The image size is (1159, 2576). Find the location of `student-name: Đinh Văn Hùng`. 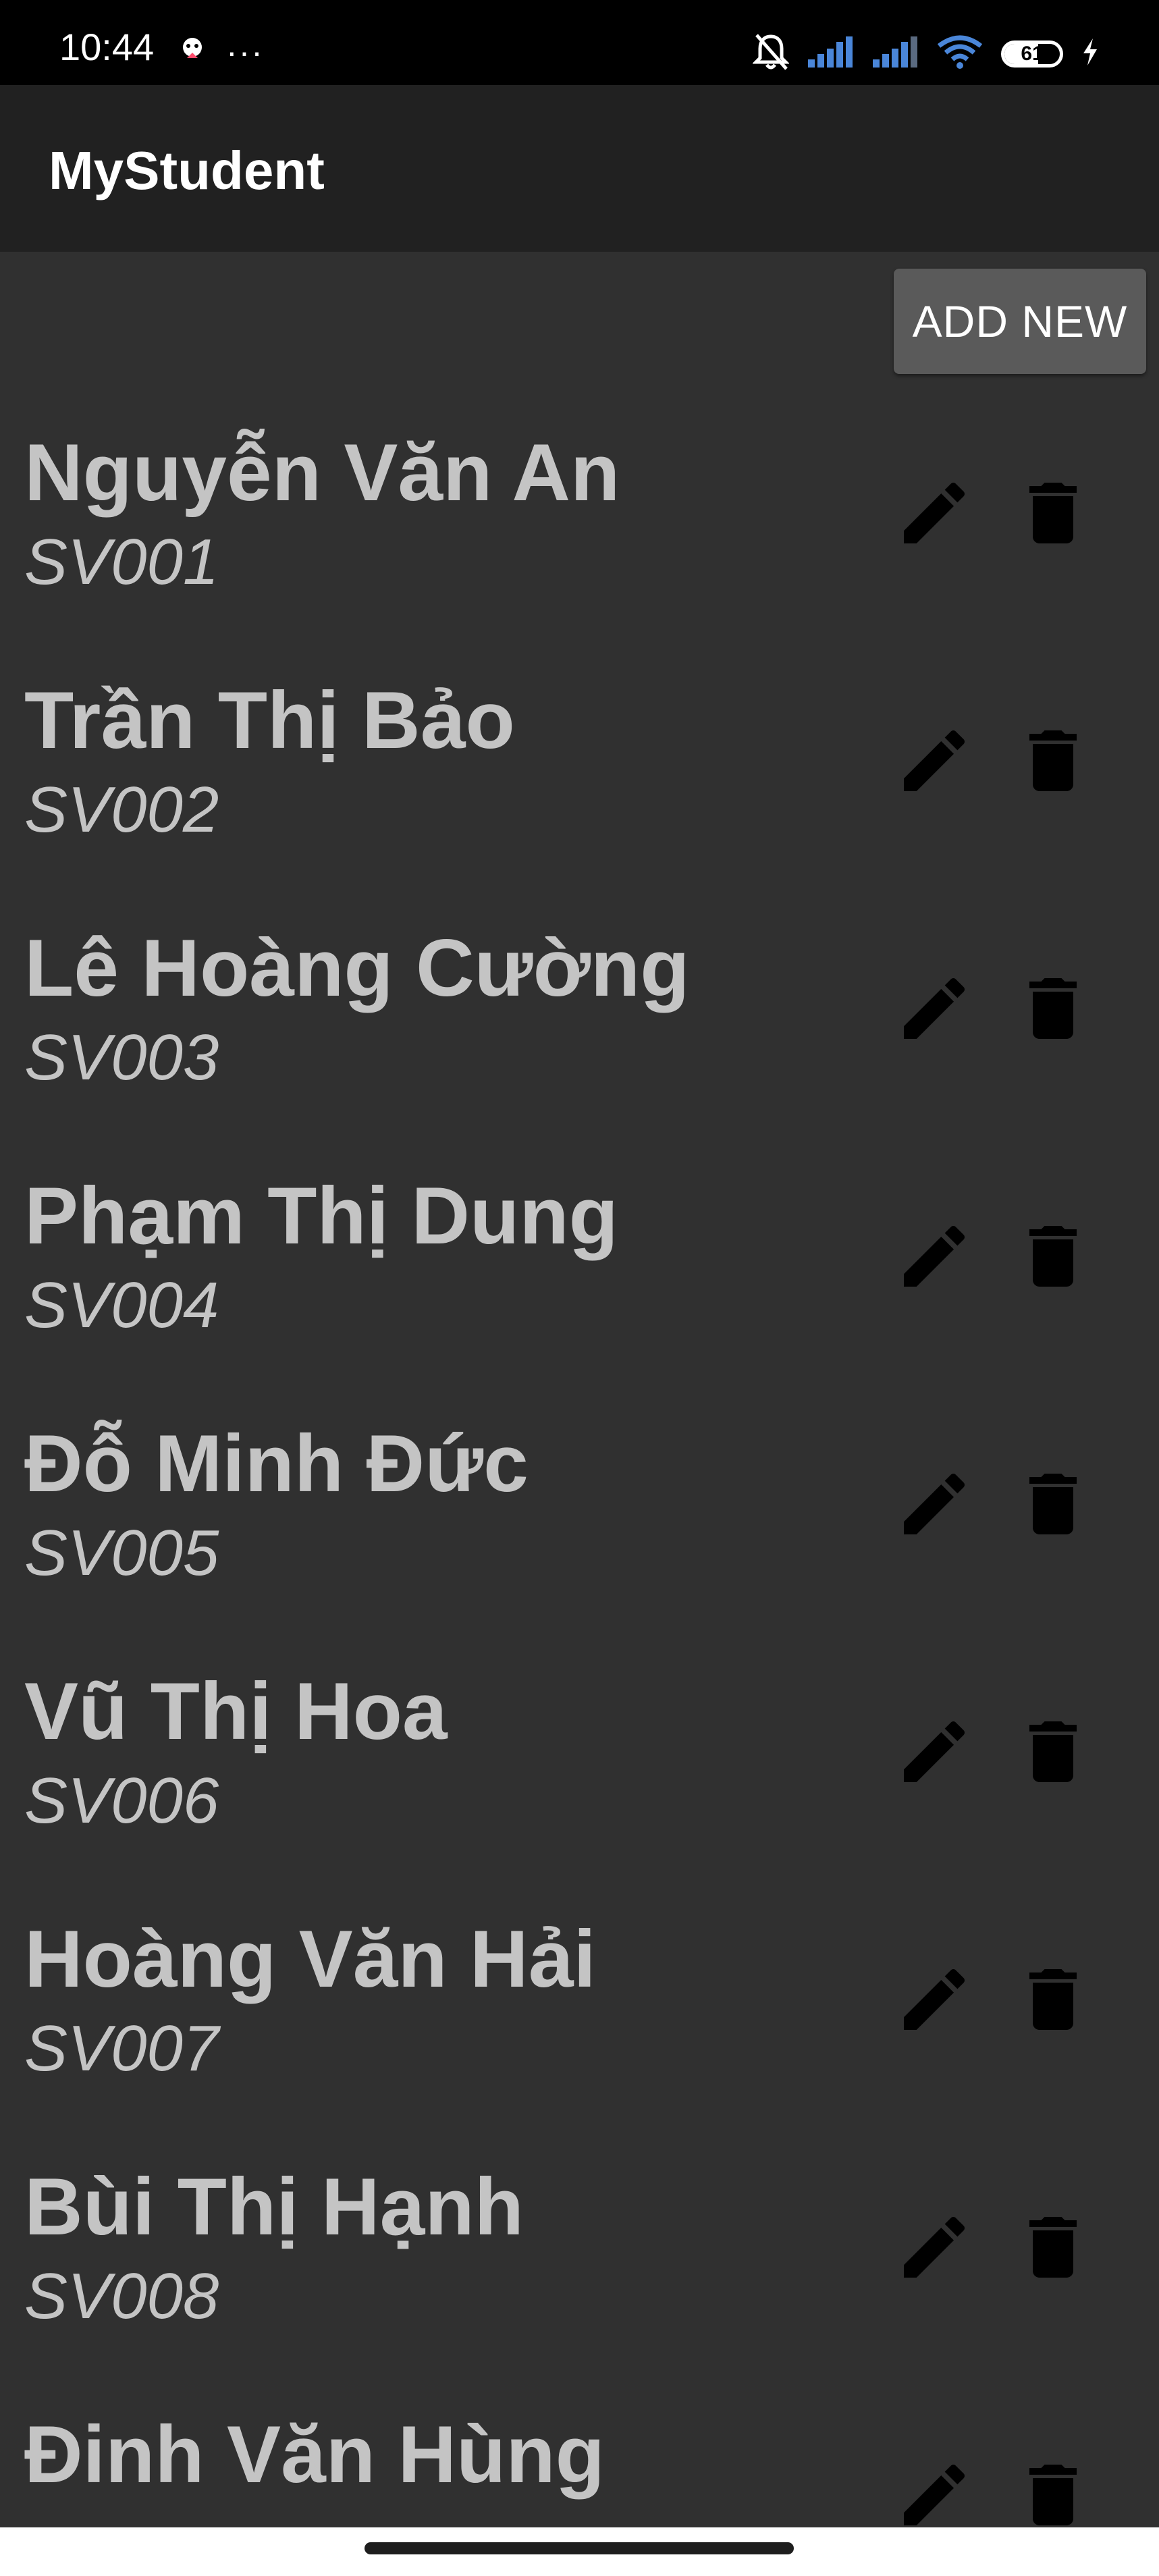

student-name: Đinh Văn Hùng is located at coordinates (314, 2454).